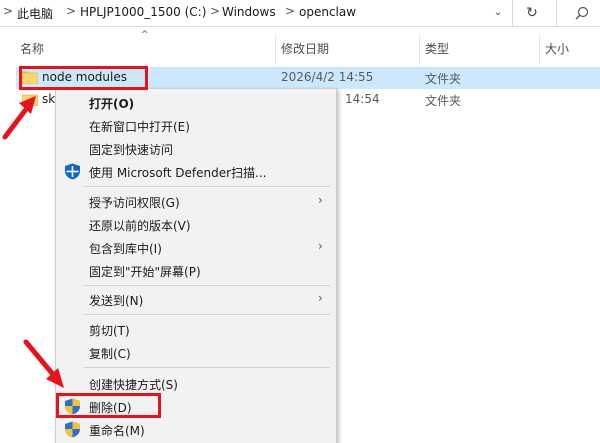 This screenshot has width=600, height=443. Describe the element at coordinates (139, 127) in the screenshot. I see `menu-item-label: 在新窗口中打开(E)` at that location.